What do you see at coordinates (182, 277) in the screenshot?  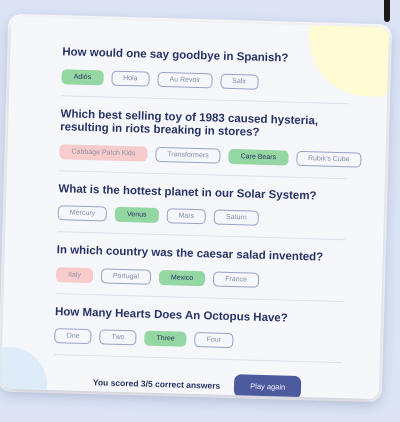 I see `answer-option-correct: Mexico` at bounding box center [182, 277].